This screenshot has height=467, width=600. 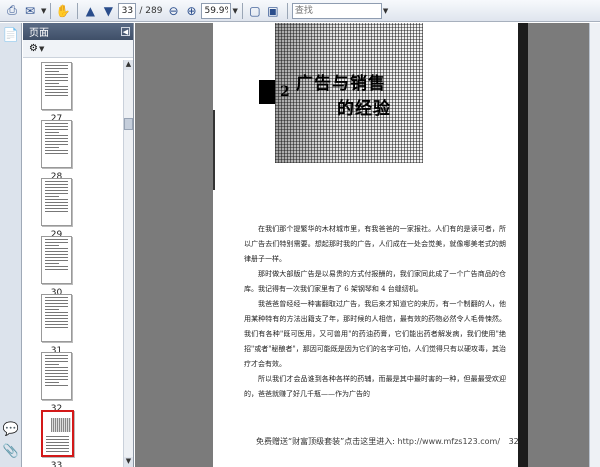 What do you see at coordinates (78, 49) in the screenshot?
I see `panel-options: ⚙ ▼` at bounding box center [78, 49].